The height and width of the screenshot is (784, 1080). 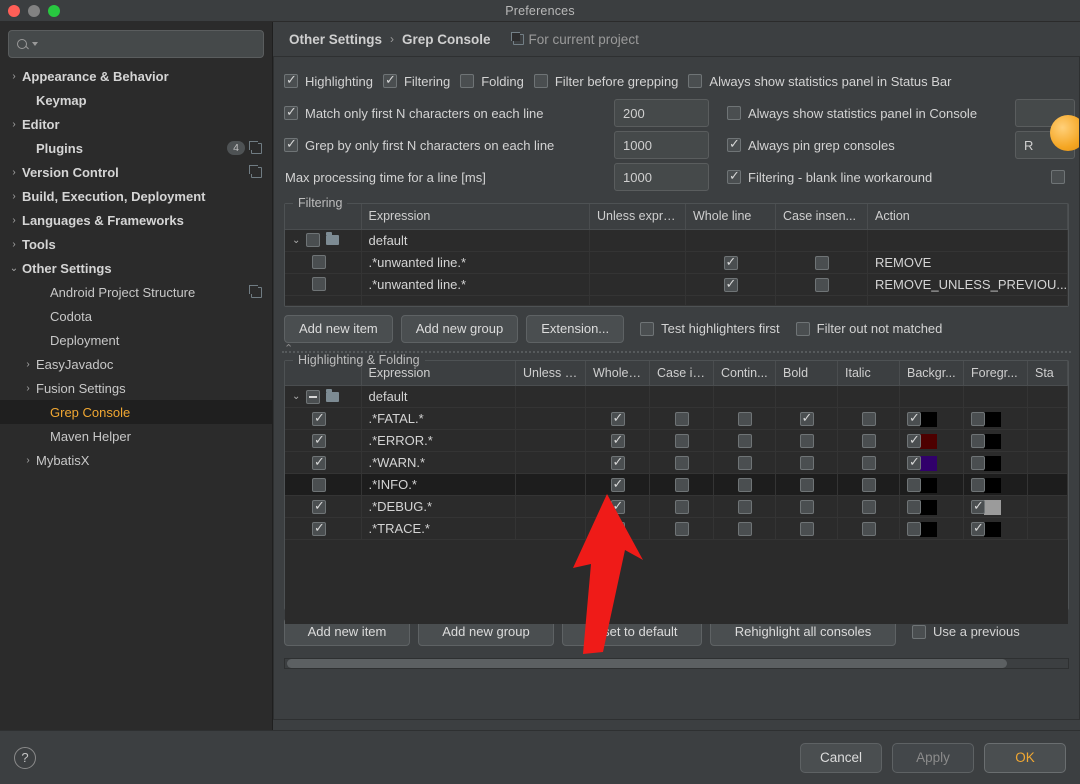 What do you see at coordinates (931, 440) in the screenshot?
I see `background-cell` at bounding box center [931, 440].